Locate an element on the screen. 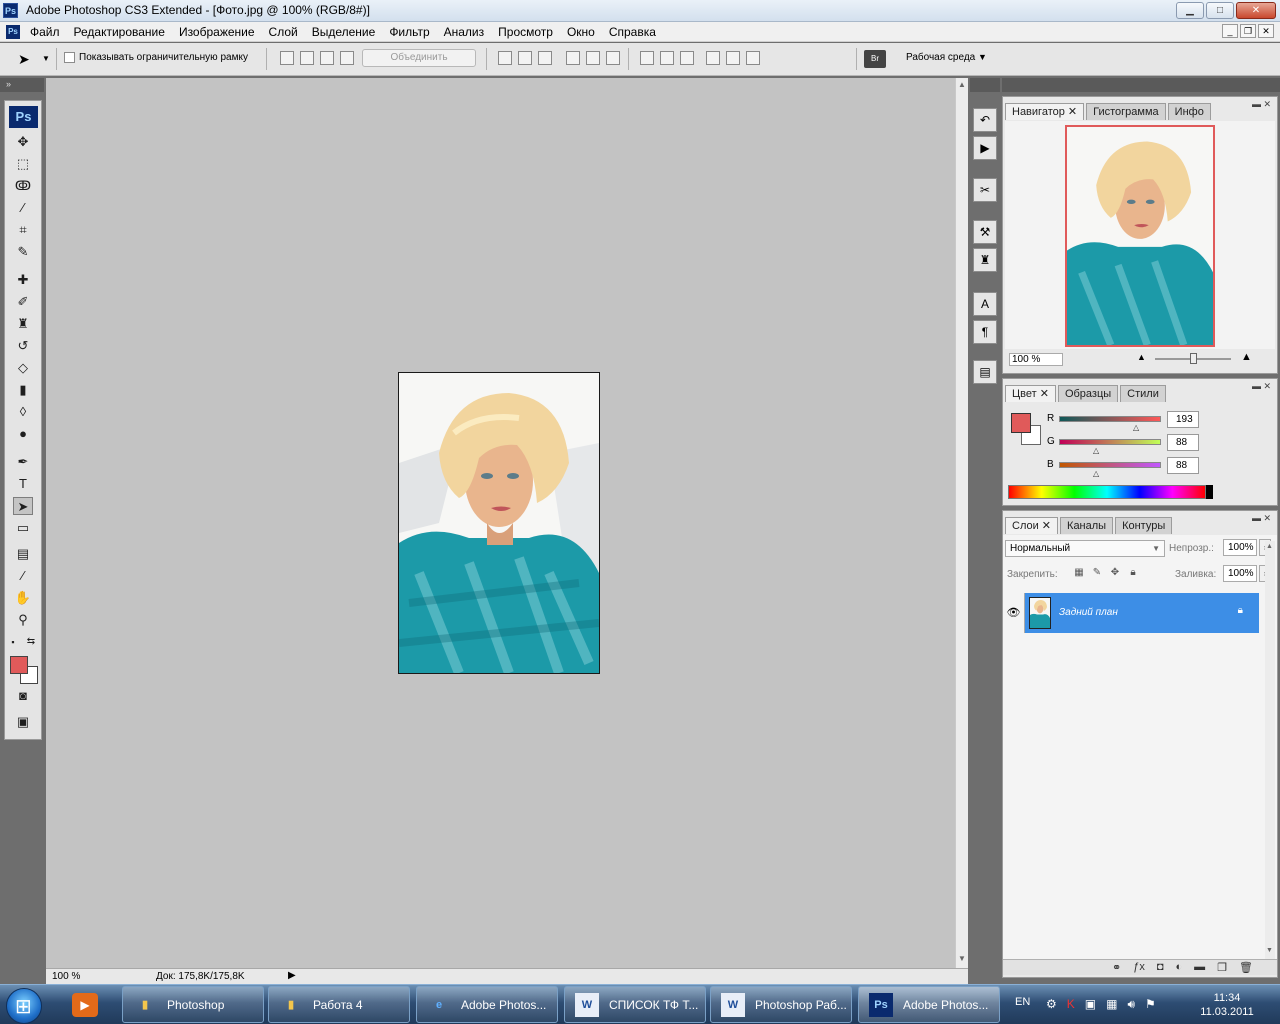  history-panel-icon: ↶ is located at coordinates (985, 120).